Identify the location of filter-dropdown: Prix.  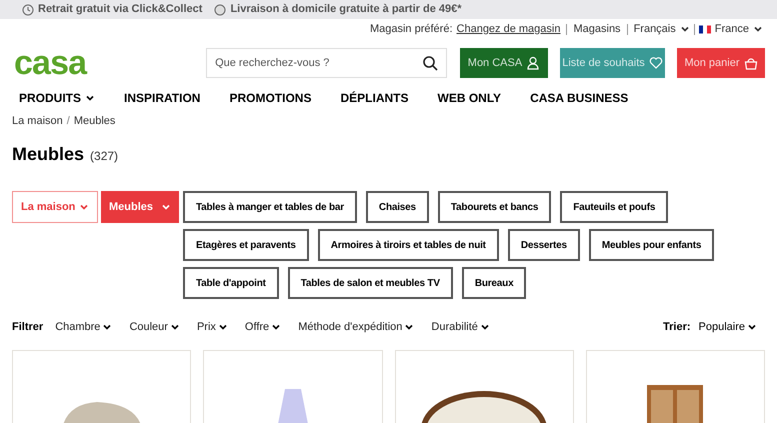
(212, 327).